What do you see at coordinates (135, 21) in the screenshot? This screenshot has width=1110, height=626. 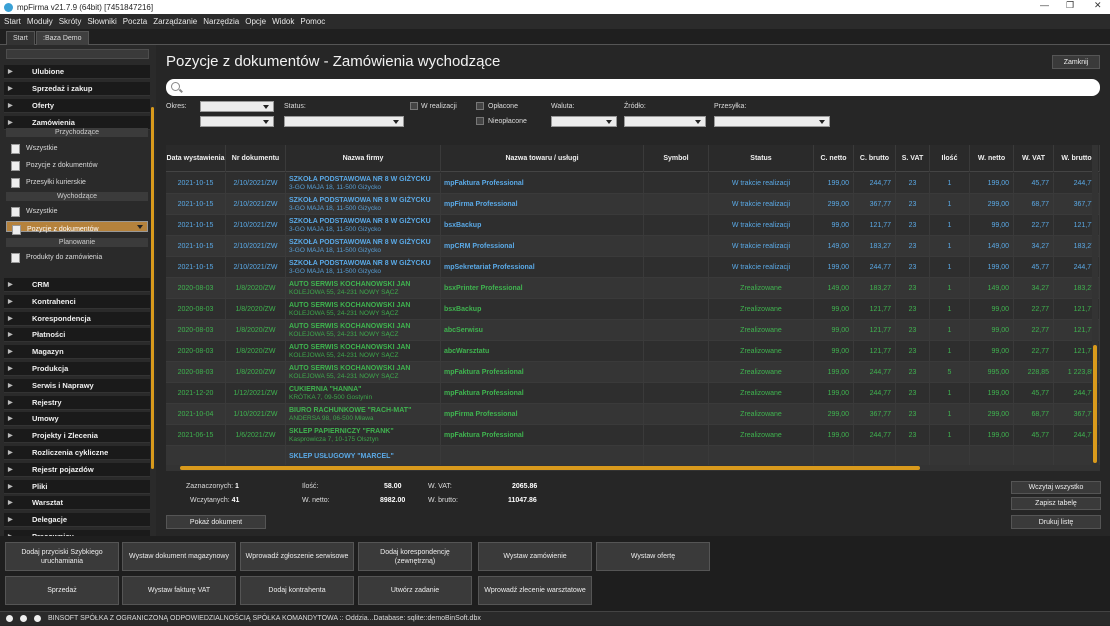 I see `menu-item-4: Poczta` at bounding box center [135, 21].